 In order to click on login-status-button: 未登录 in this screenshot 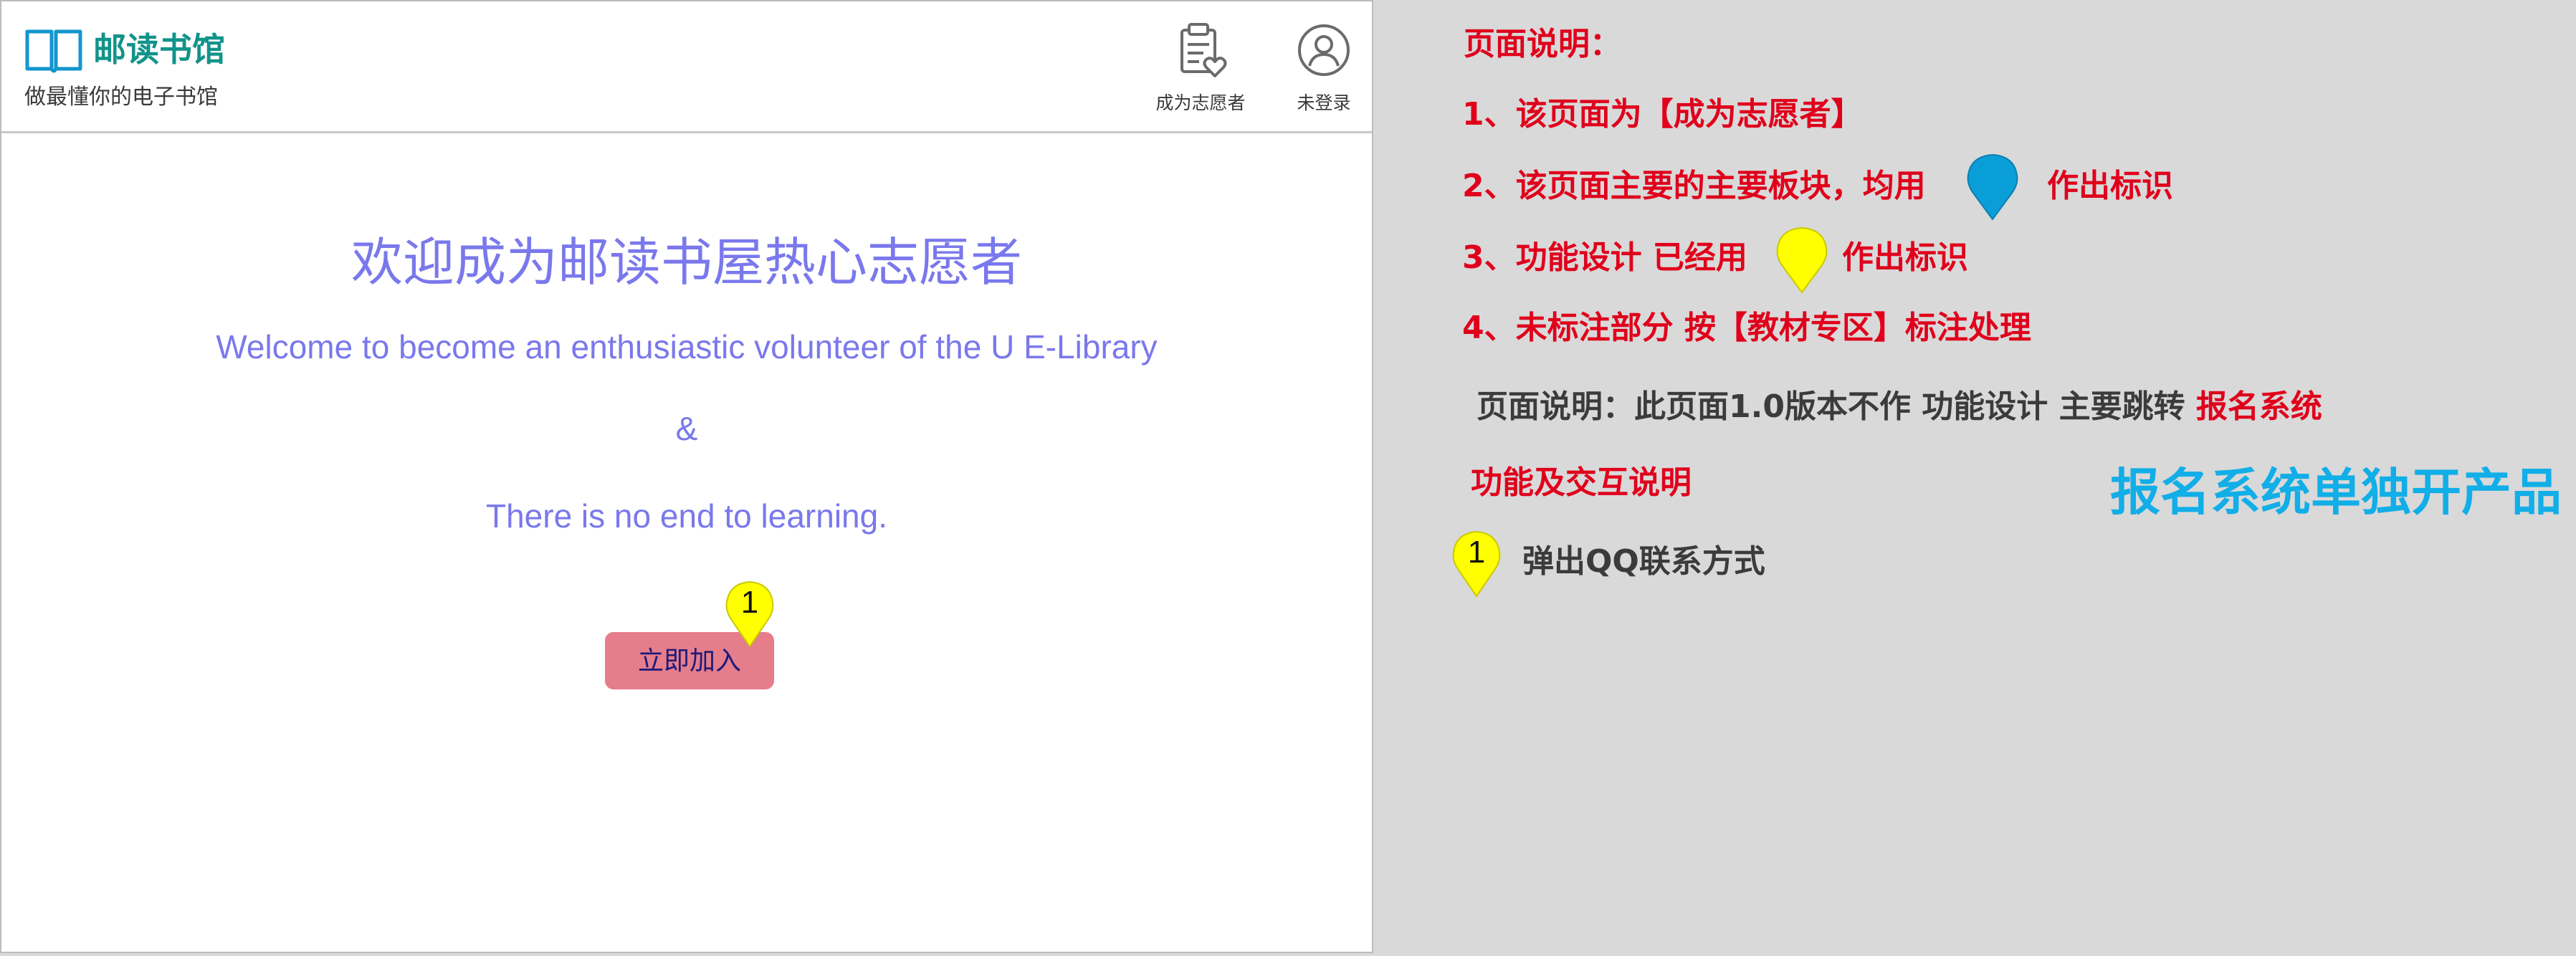, I will do `click(1321, 68)`.